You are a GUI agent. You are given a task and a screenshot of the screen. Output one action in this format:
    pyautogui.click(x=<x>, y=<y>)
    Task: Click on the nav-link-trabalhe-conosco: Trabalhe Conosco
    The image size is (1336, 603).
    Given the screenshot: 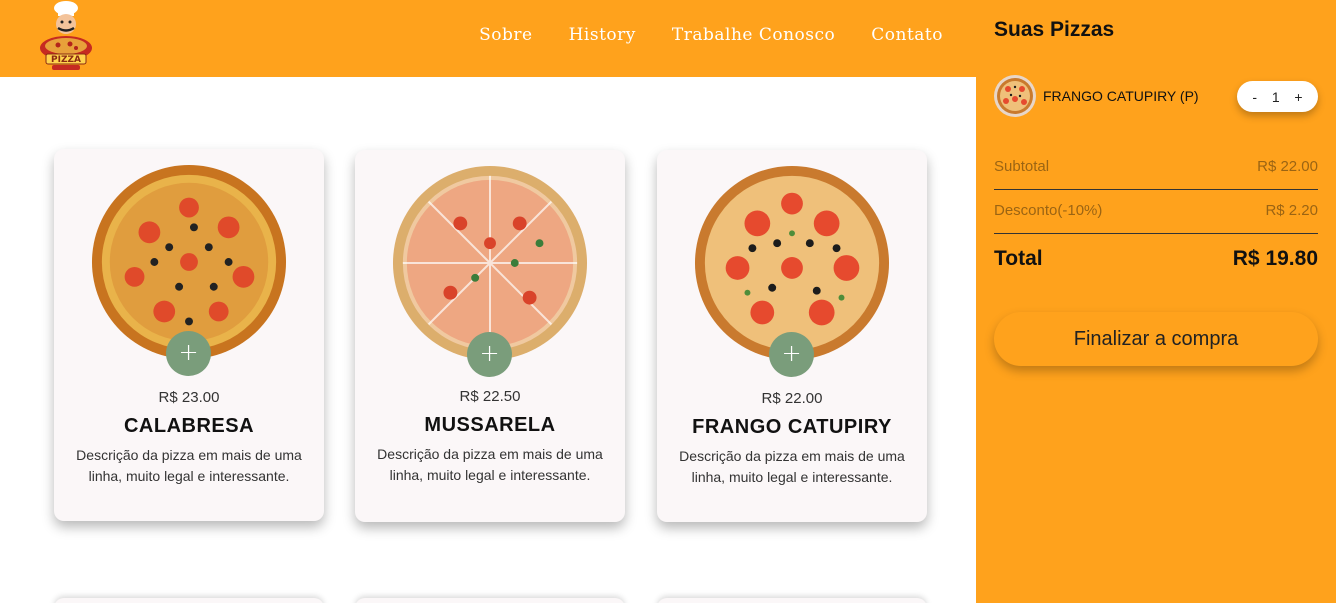 What is the action you would take?
    pyautogui.click(x=753, y=35)
    